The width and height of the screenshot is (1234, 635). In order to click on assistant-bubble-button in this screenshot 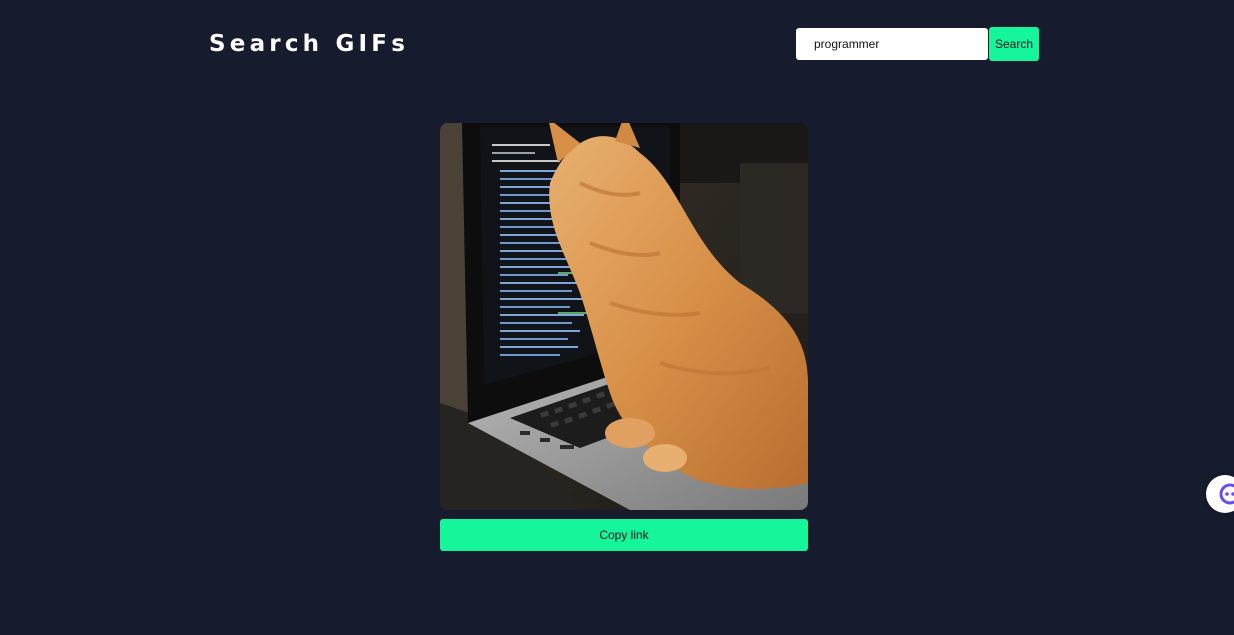, I will do `click(1220, 494)`.